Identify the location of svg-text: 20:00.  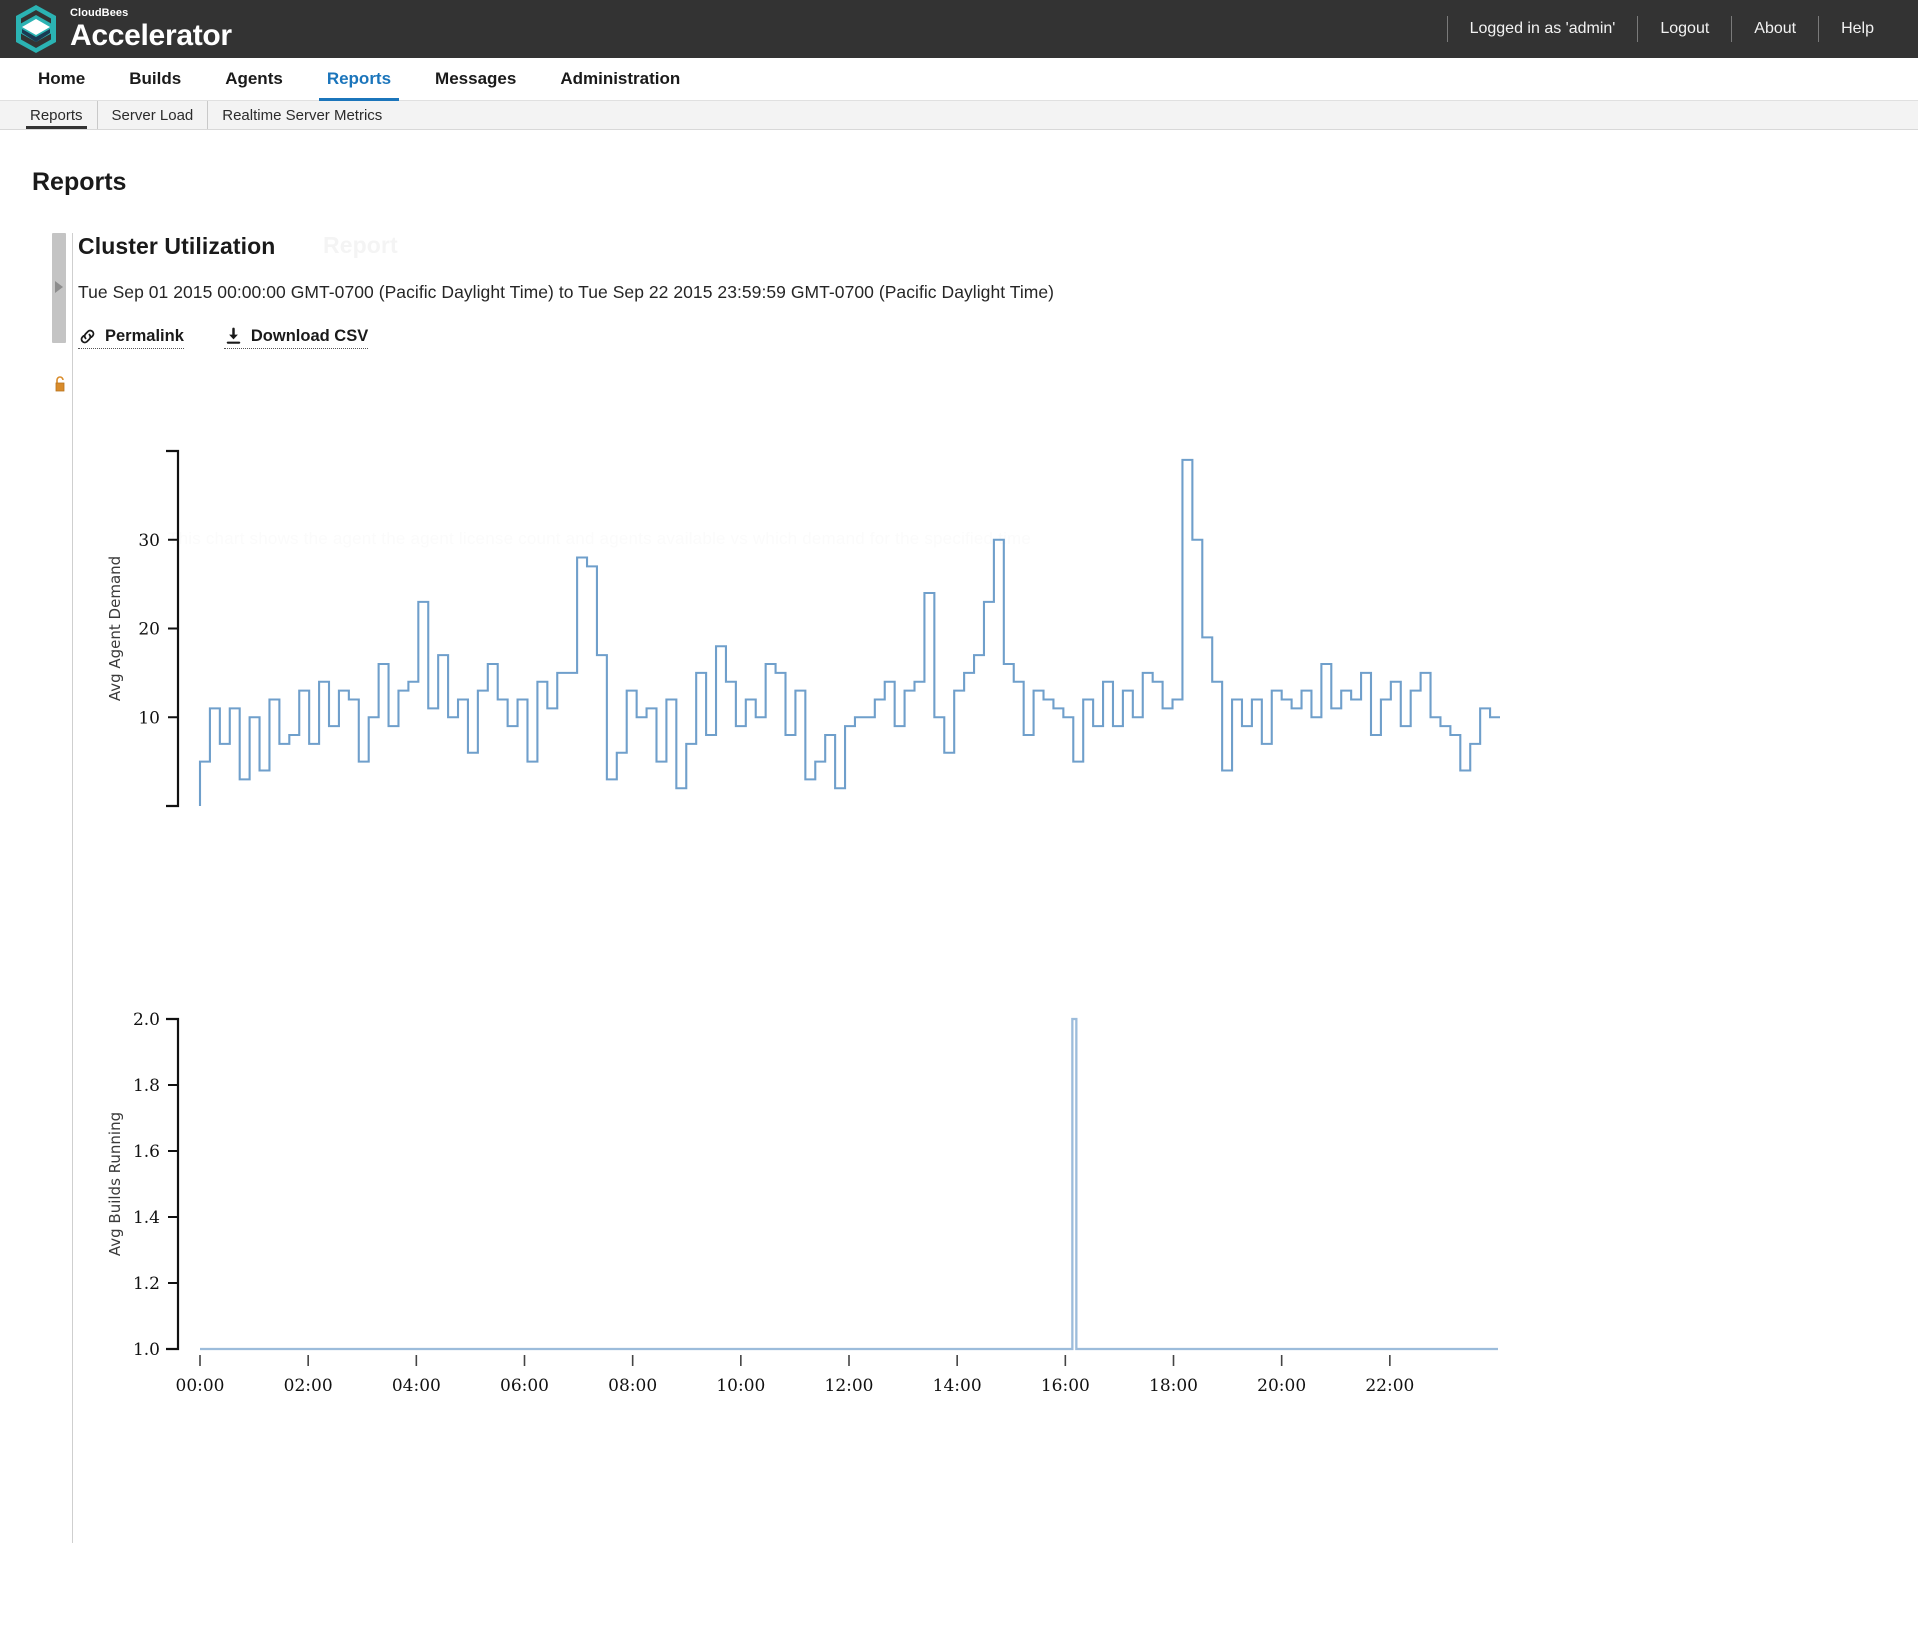
(1281, 1386).